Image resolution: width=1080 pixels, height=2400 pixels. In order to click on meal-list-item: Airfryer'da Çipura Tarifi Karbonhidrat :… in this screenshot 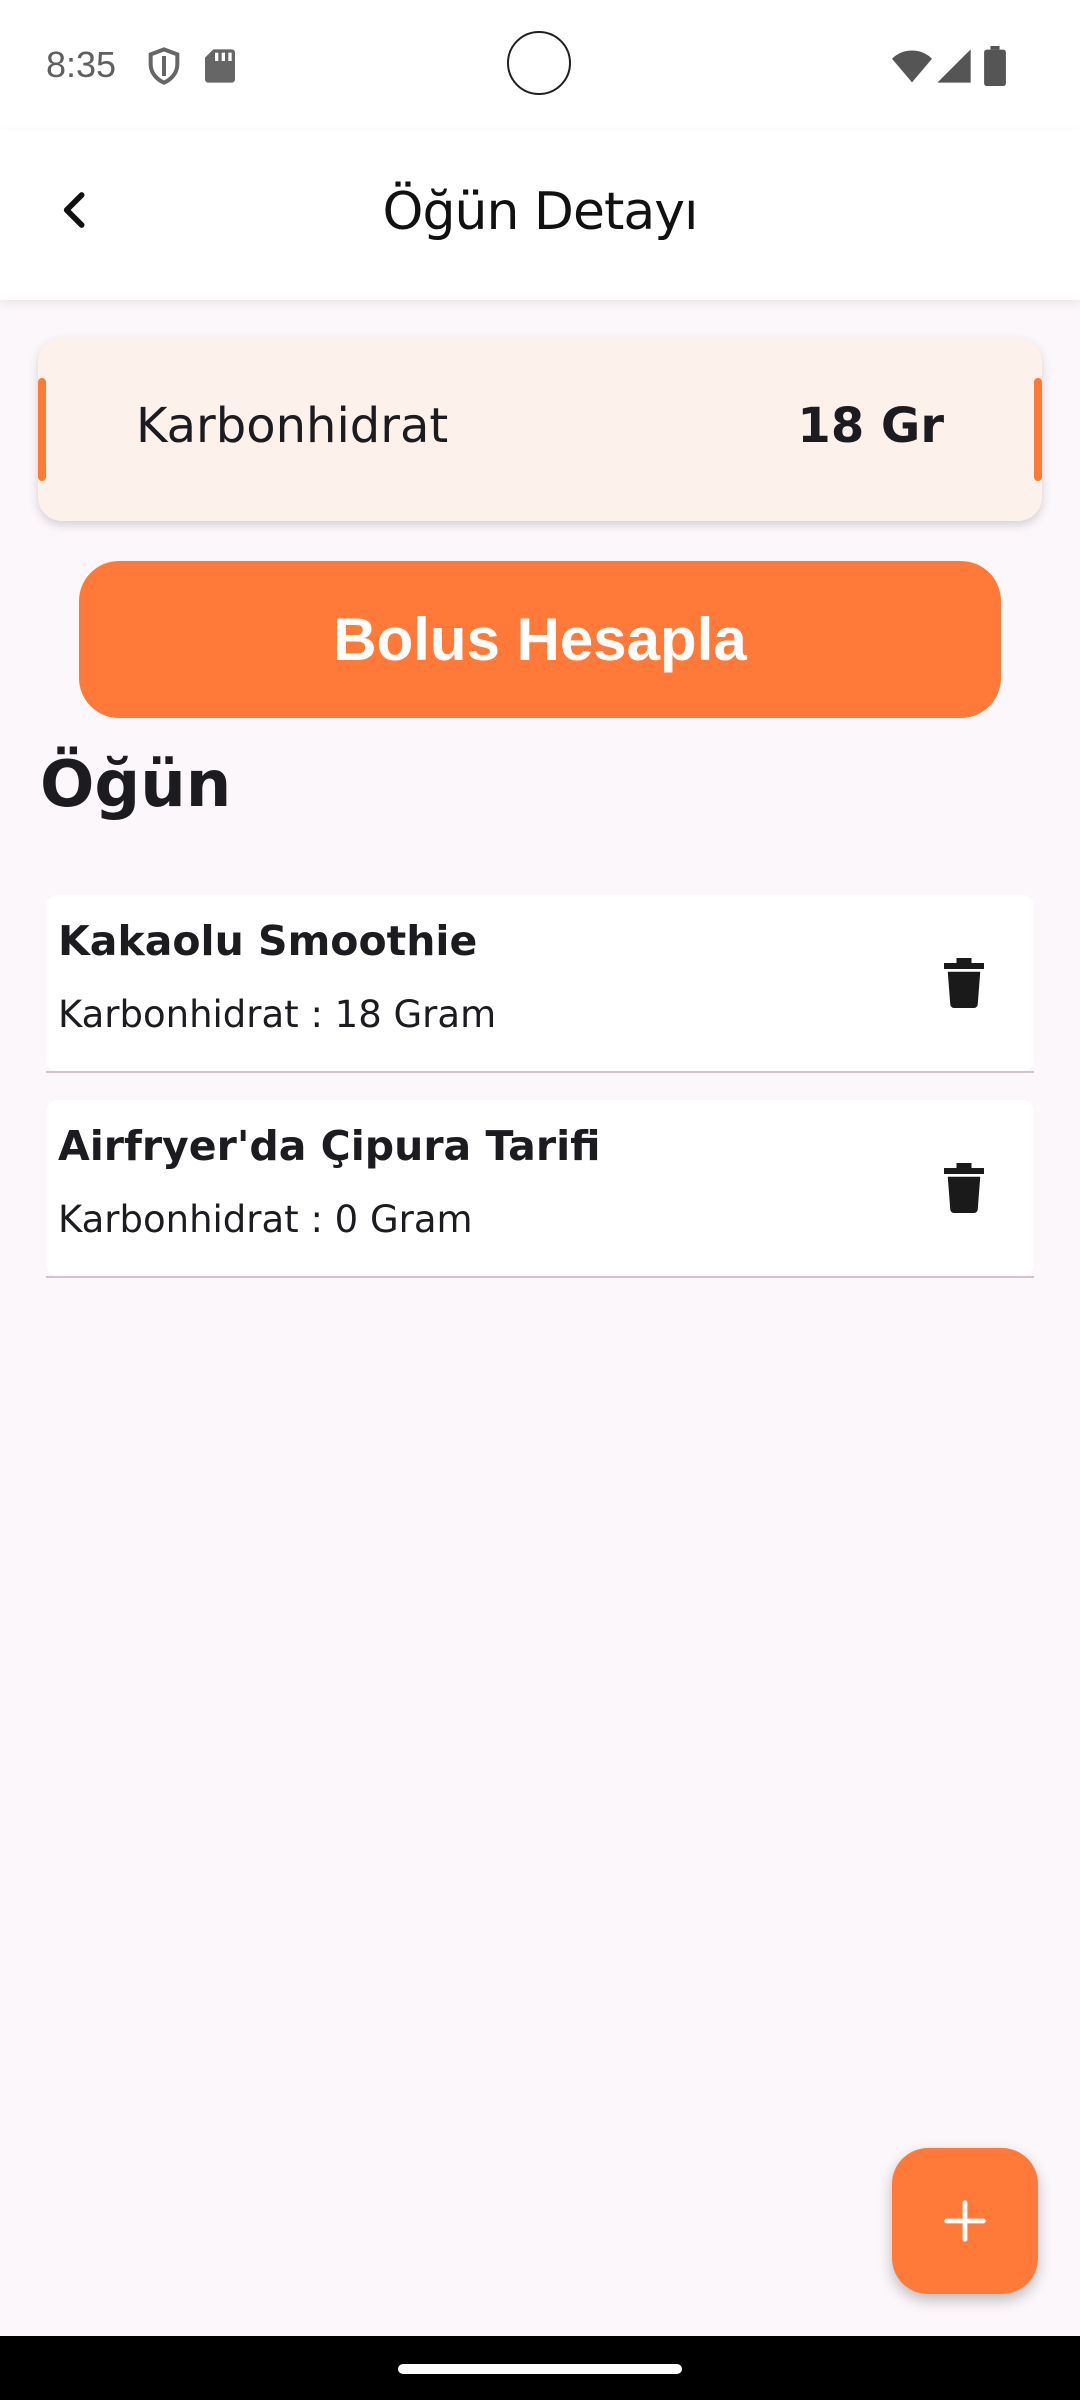, I will do `click(540, 1189)`.